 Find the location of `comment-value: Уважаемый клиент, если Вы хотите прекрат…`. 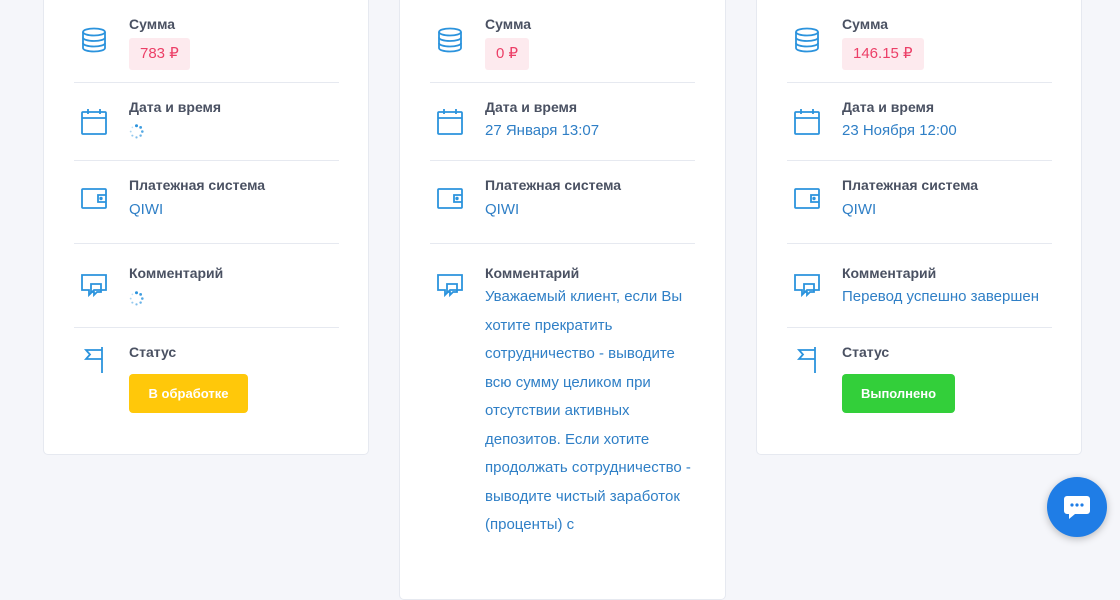

comment-value: Уважаемый клиент, если Вы хотите прекрат… is located at coordinates (588, 410).